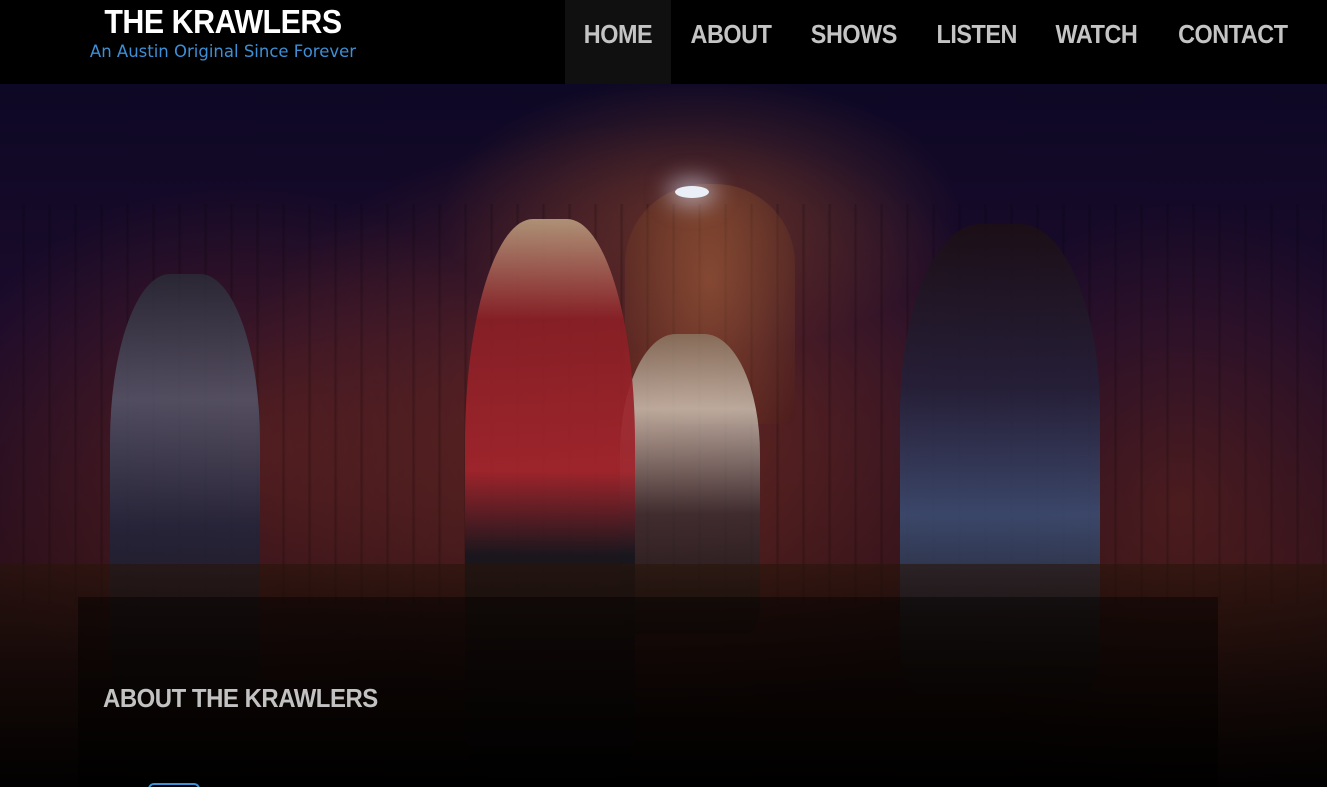 The height and width of the screenshot is (787, 1327). What do you see at coordinates (854, 33) in the screenshot?
I see `nav-shows-label: SHOWS` at bounding box center [854, 33].